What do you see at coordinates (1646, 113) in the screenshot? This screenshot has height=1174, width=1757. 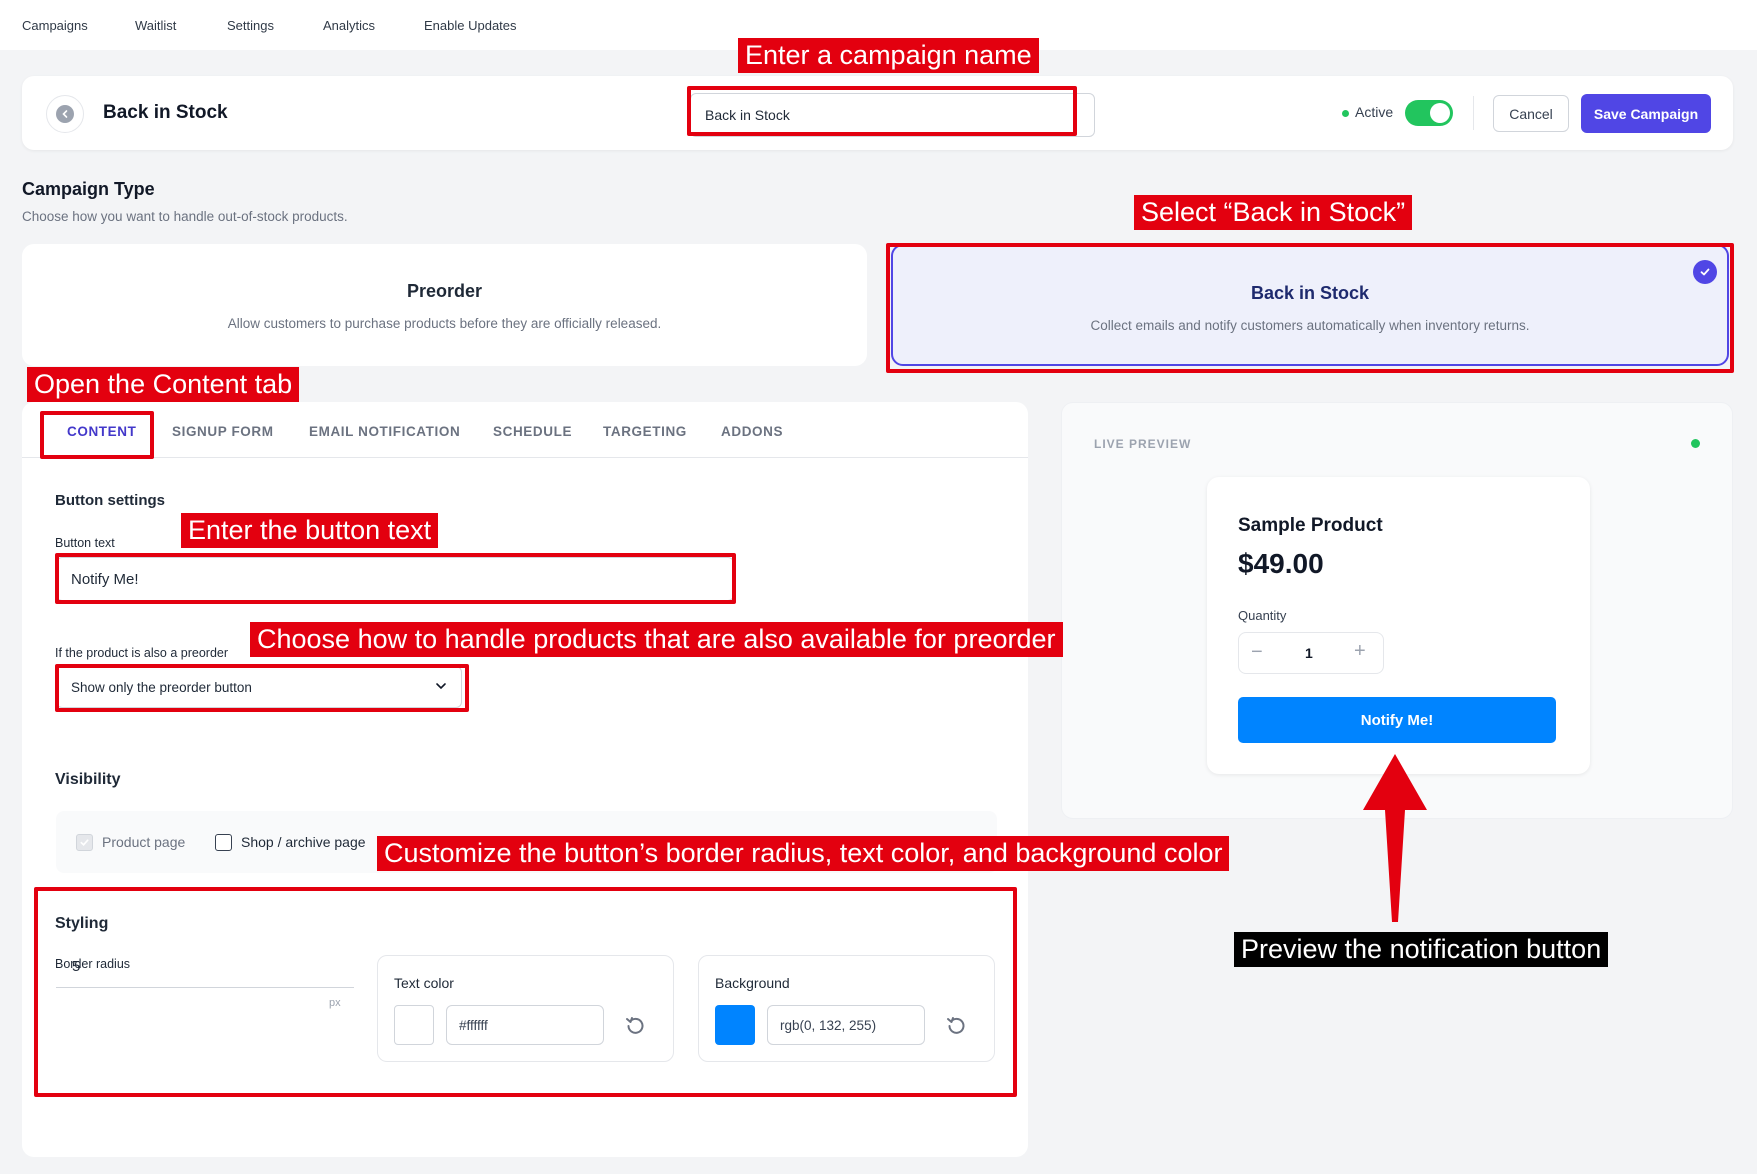 I see `save-campaign-button: Save Campaign` at bounding box center [1646, 113].